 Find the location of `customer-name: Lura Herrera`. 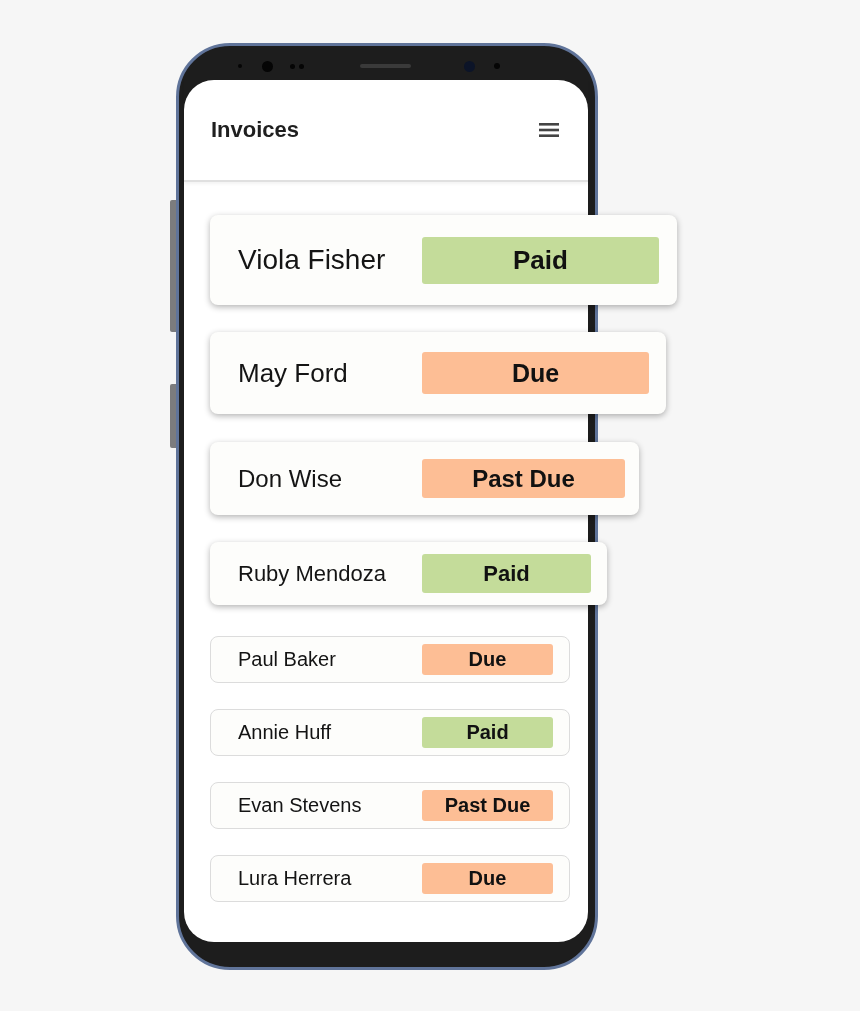

customer-name: Lura Herrera is located at coordinates (295, 878).